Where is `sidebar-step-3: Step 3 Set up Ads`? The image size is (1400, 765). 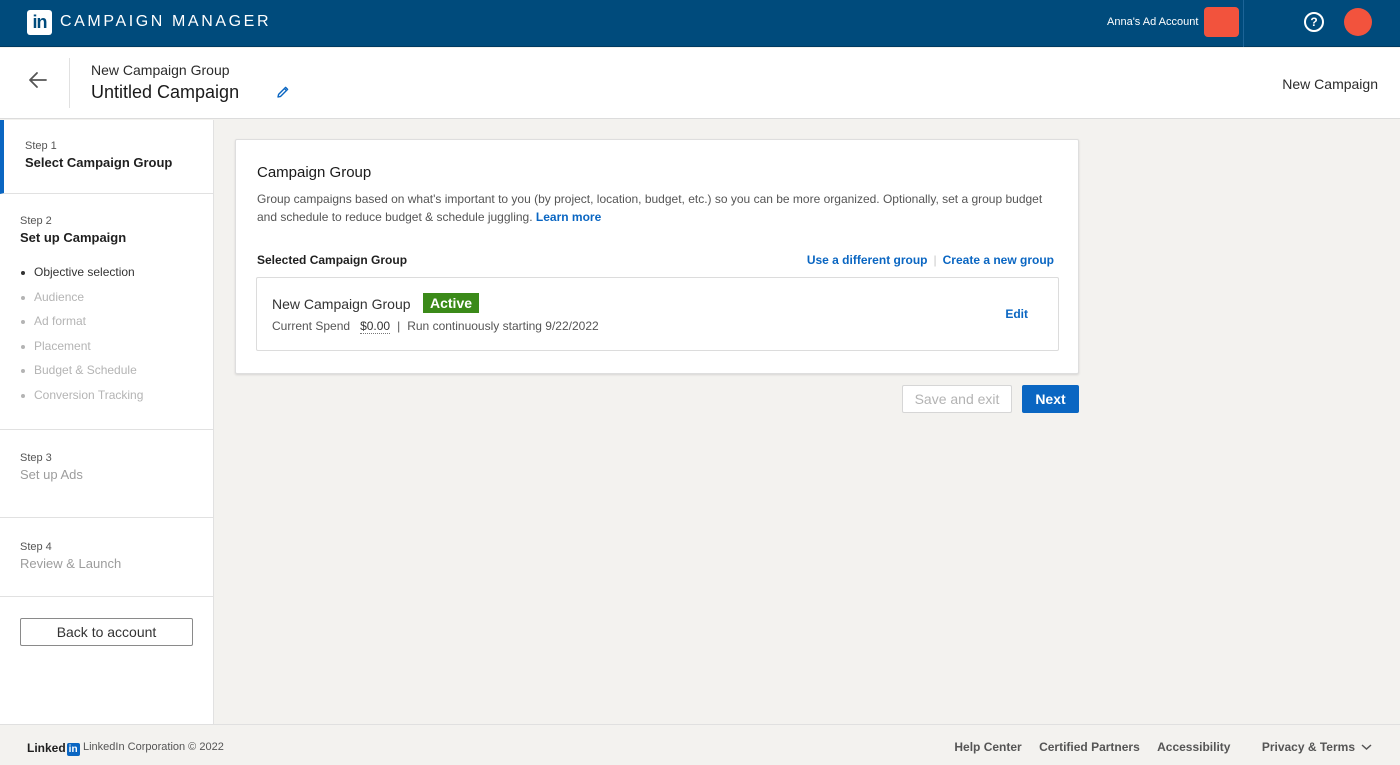 sidebar-step-3: Step 3 Set up Ads is located at coordinates (106, 474).